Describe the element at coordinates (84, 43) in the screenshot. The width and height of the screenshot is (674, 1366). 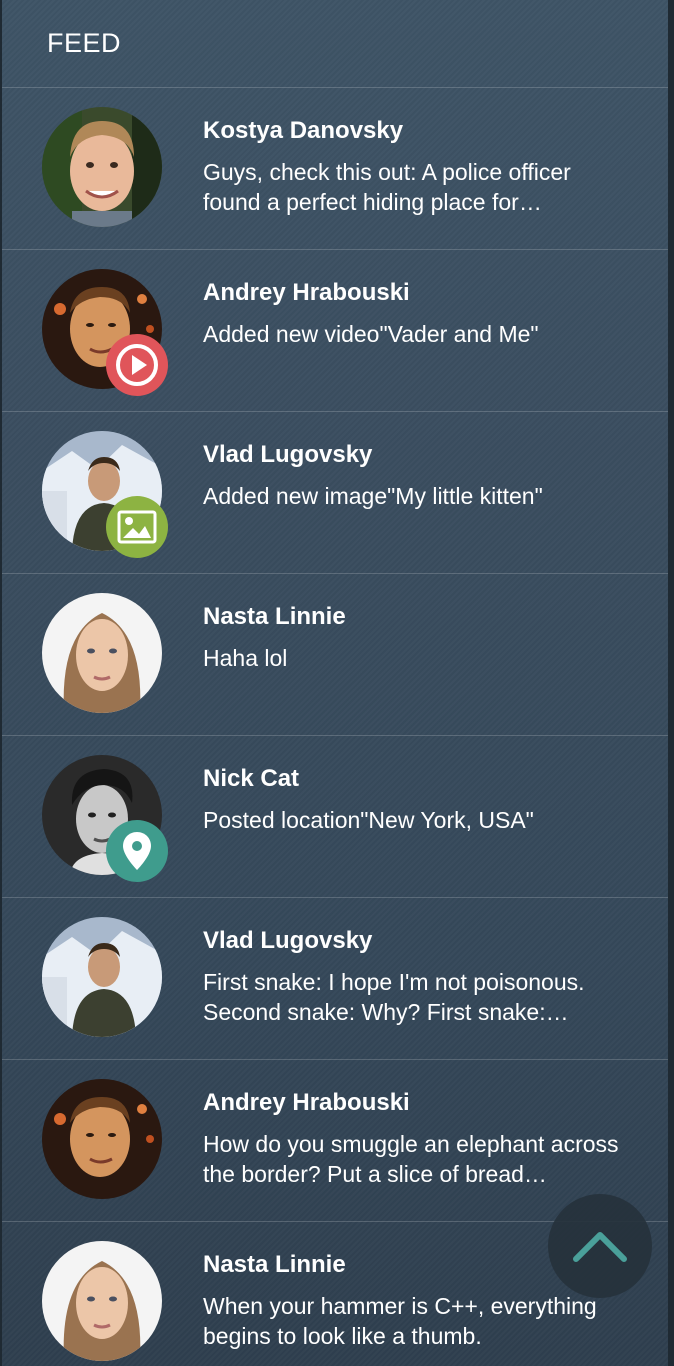
I see `feed-title: FEED` at that location.